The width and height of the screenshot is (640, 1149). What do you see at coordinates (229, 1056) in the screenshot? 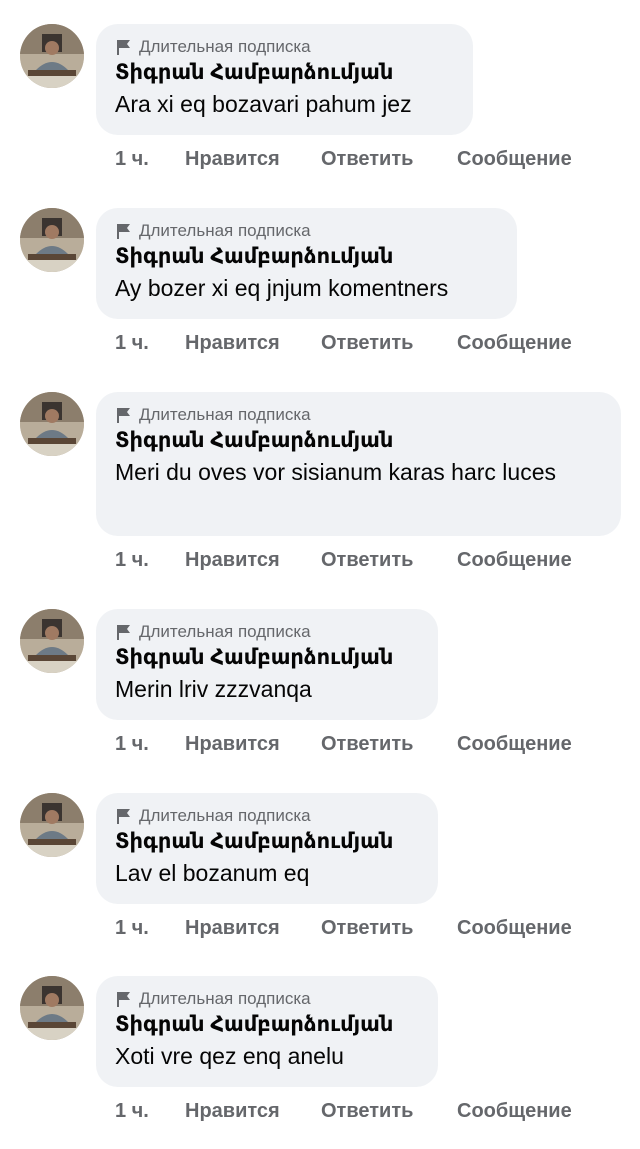
I see `comment-text: Xoti vre qez enq anelu` at bounding box center [229, 1056].